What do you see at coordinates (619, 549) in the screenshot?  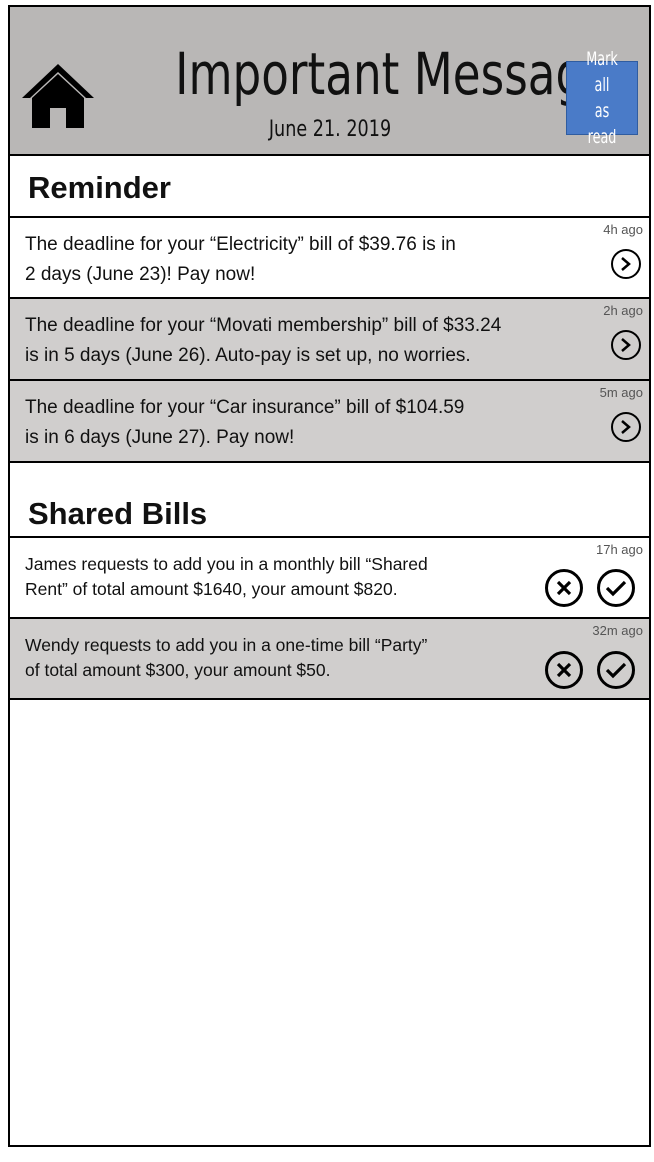 I see `shared-bill-time: 17h ago` at bounding box center [619, 549].